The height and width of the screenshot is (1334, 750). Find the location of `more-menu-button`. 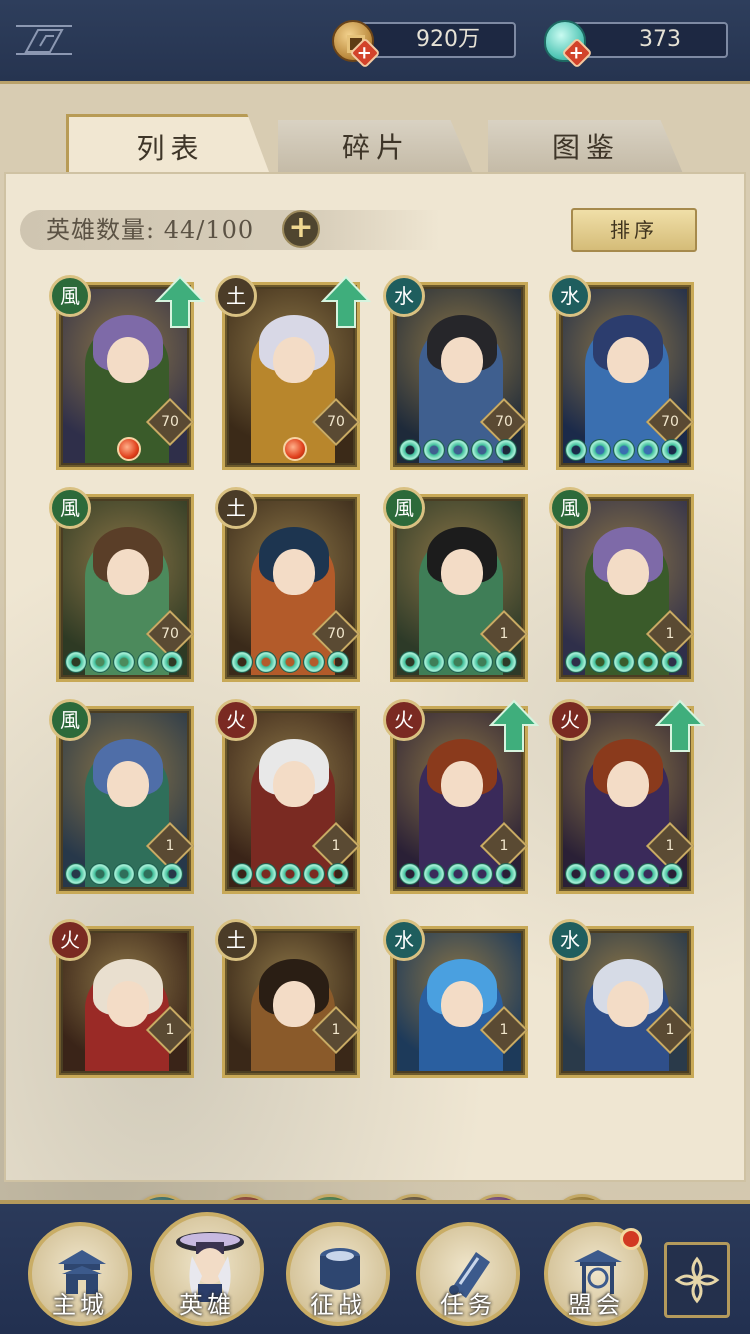

more-menu-button is located at coordinates (697, 1280).